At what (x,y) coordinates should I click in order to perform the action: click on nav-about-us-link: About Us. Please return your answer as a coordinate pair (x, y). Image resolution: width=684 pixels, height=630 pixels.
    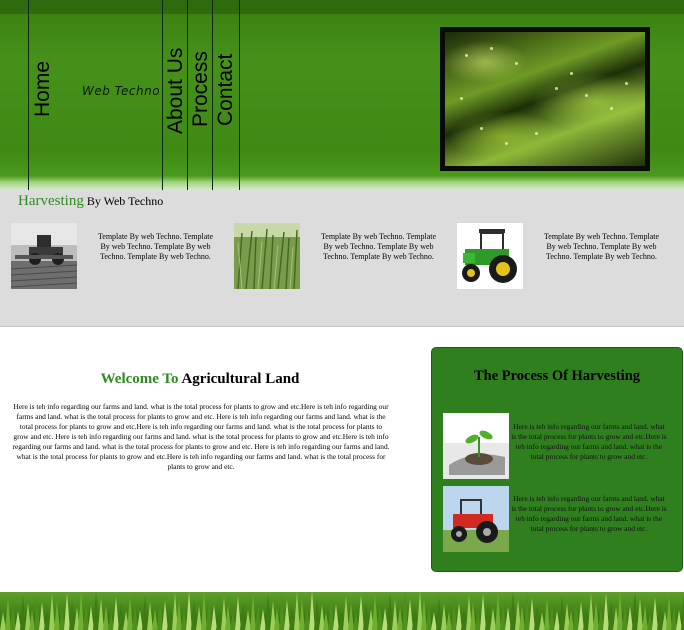
    Looking at the image, I should click on (176, 91).